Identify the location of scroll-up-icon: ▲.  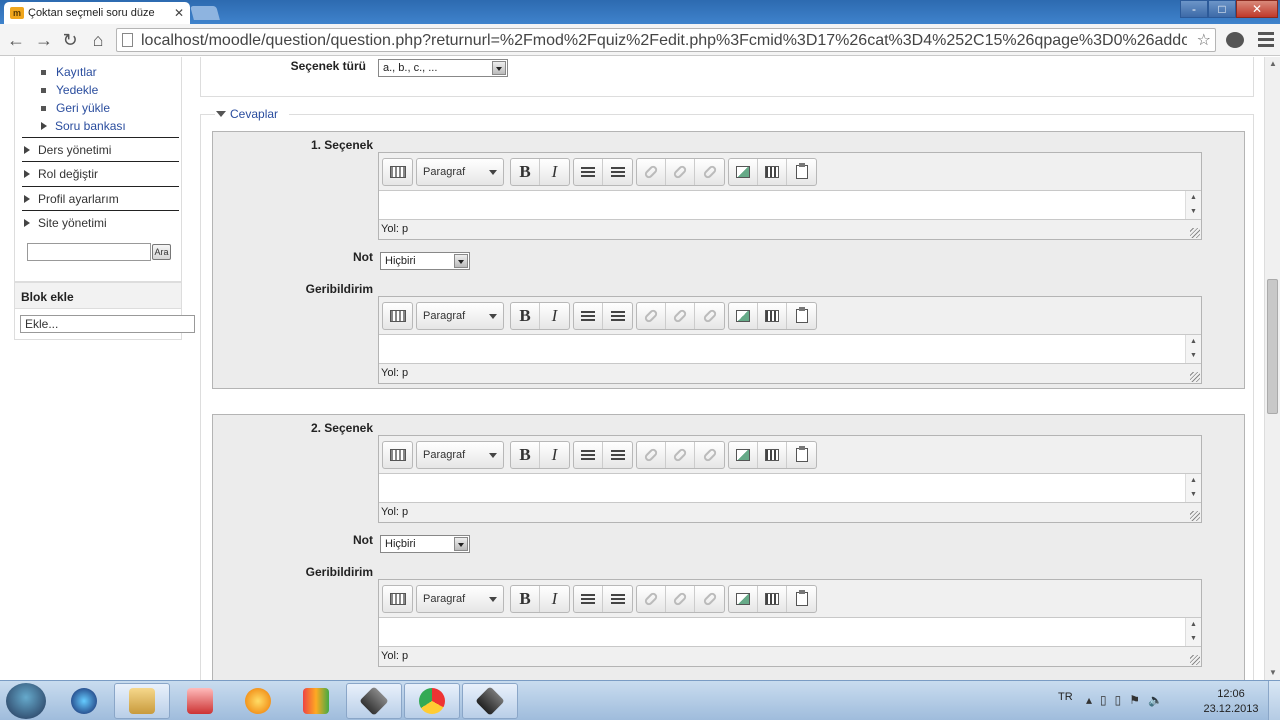
(1272, 64).